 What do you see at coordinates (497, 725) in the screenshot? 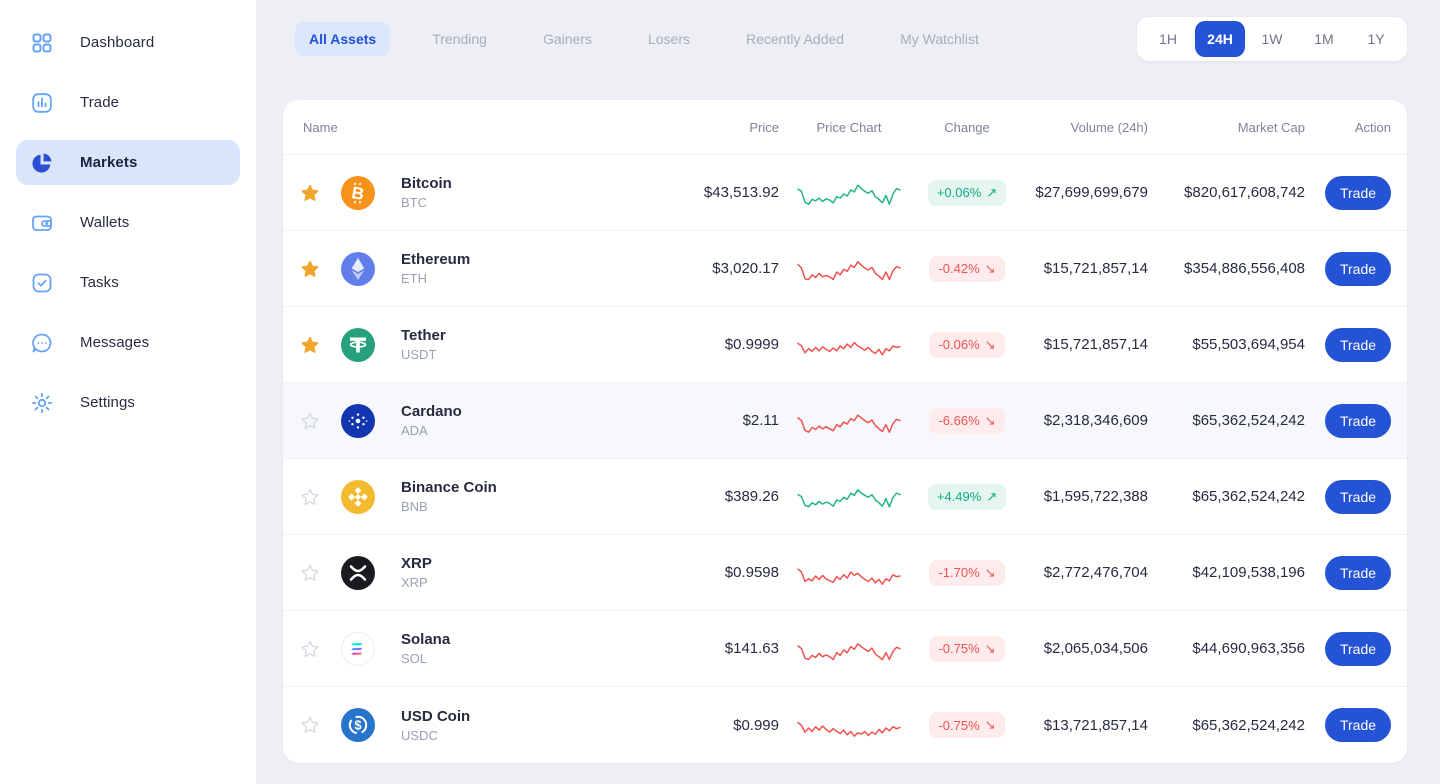
I see `coin-name-cell: USD Coin USDC` at bounding box center [497, 725].